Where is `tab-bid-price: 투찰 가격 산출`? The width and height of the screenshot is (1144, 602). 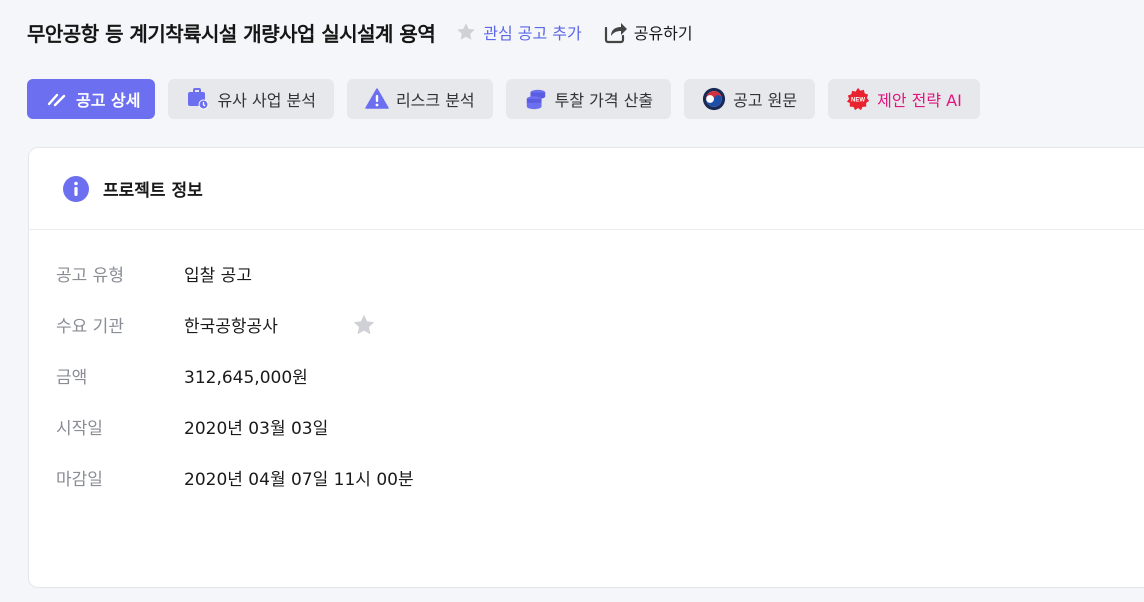 tab-bid-price: 투찰 가격 산출 is located at coordinates (588, 99).